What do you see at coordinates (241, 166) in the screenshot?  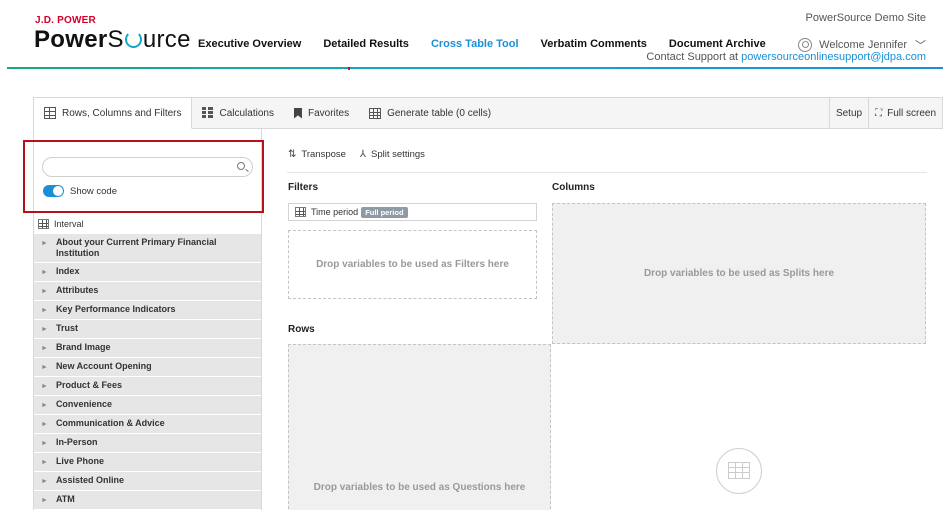 I see `search-icon` at bounding box center [241, 166].